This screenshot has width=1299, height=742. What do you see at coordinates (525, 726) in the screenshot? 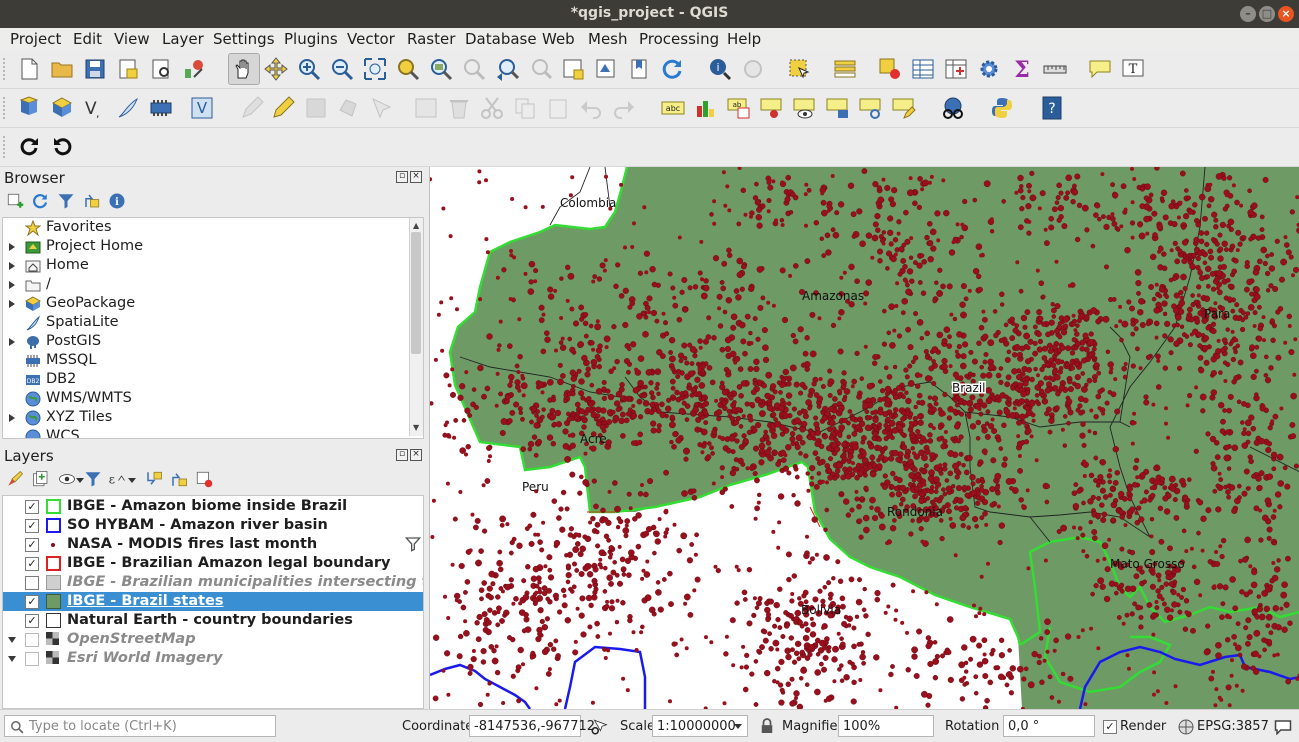
I see `coordinate-field: -8147536,-967712` at bounding box center [525, 726].